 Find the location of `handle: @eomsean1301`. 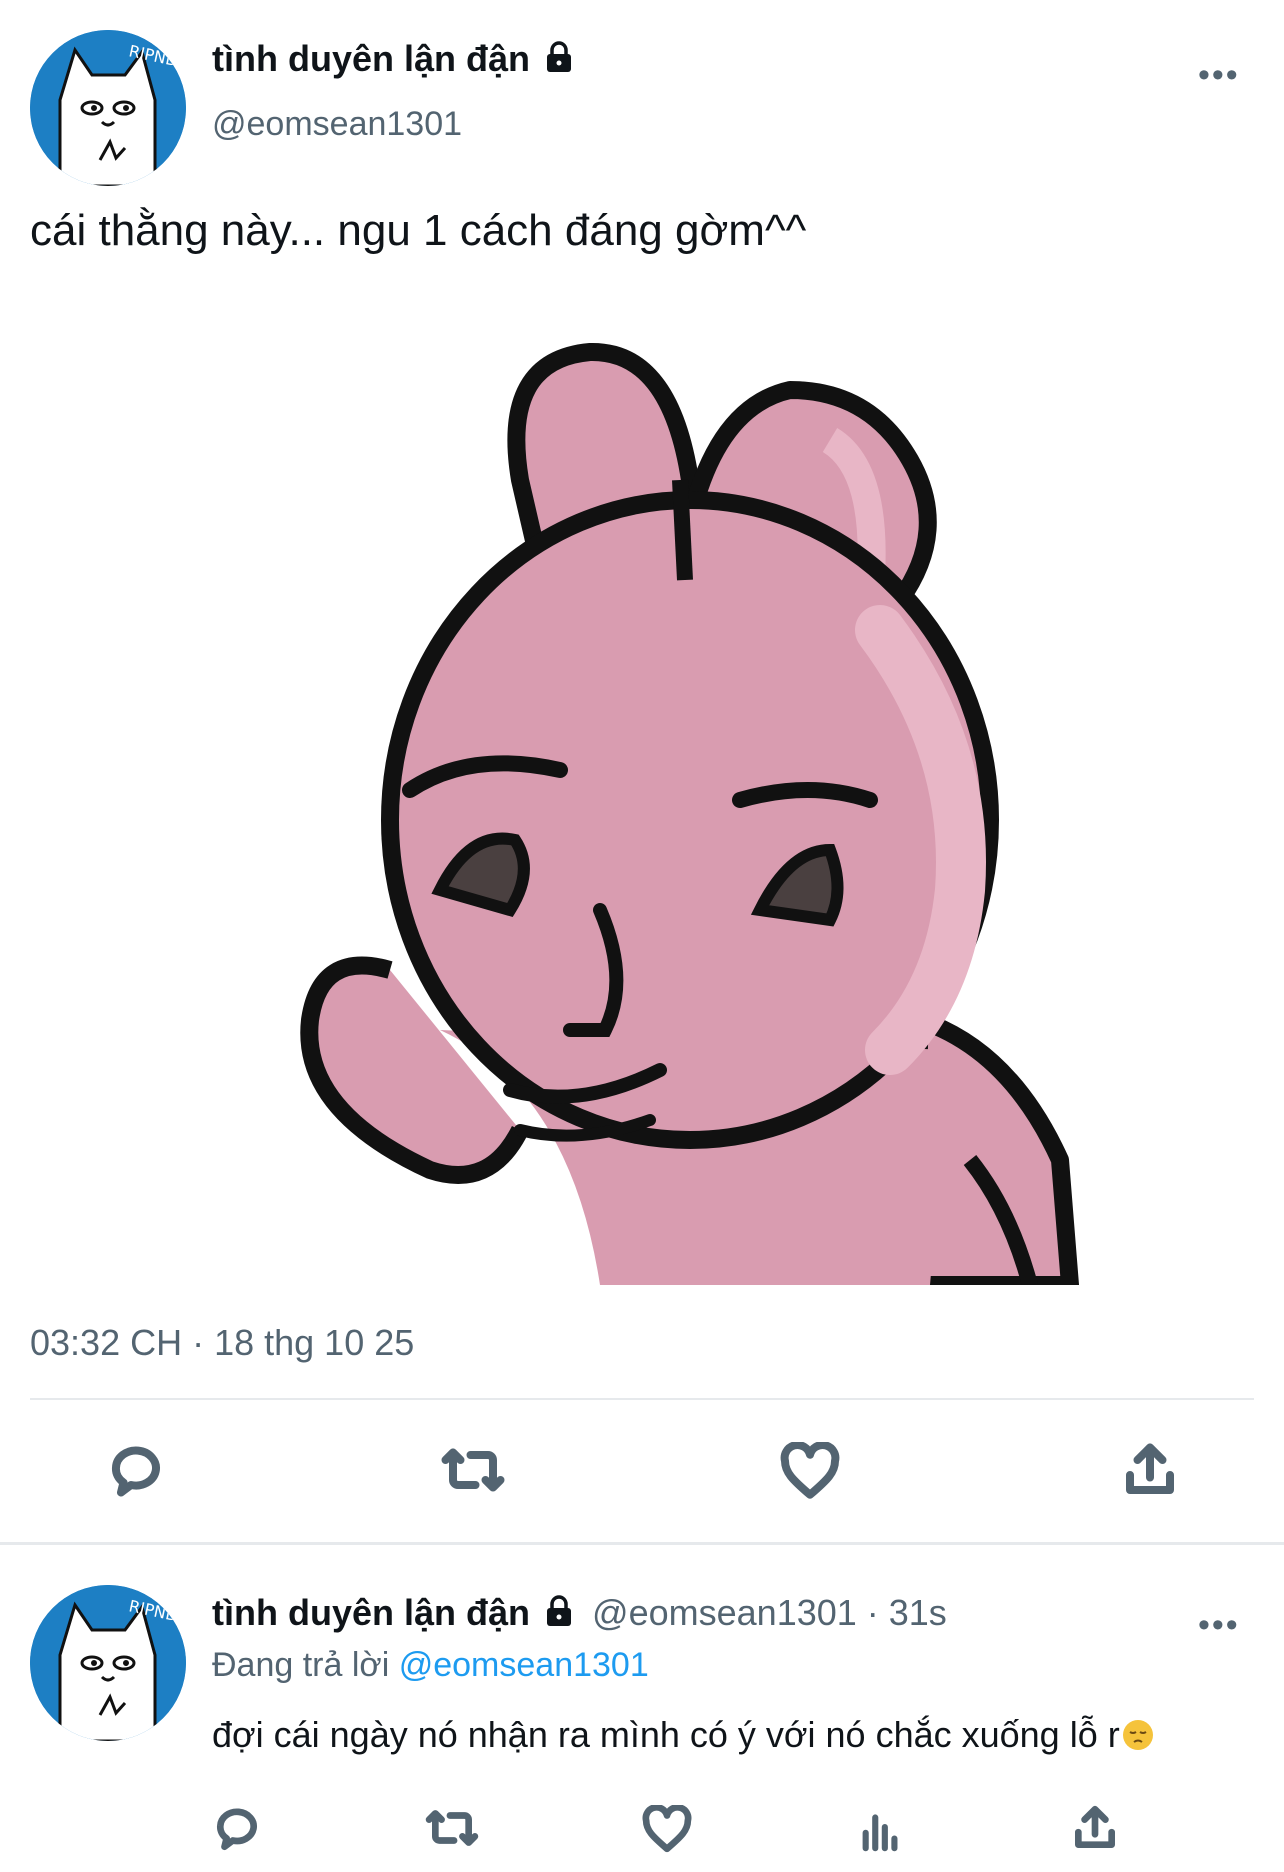

handle: @eomsean1301 is located at coordinates (337, 124).